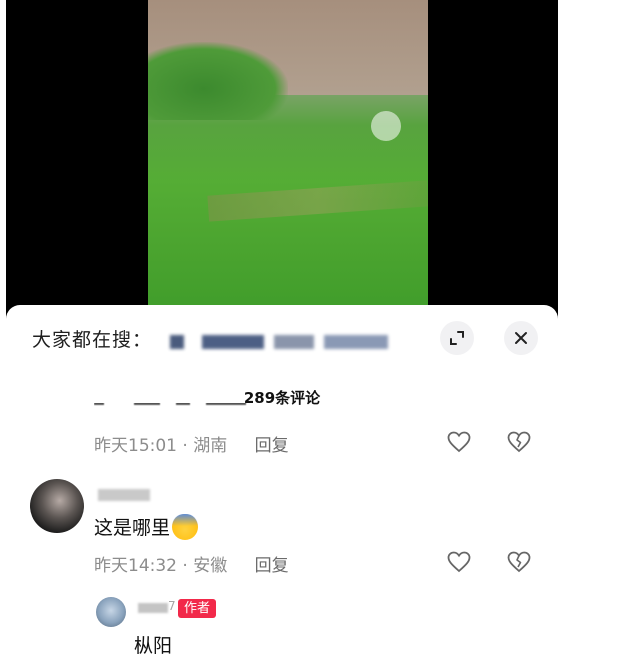 This screenshot has height=665, width=637. I want to click on video-bush, so click(218, 81).